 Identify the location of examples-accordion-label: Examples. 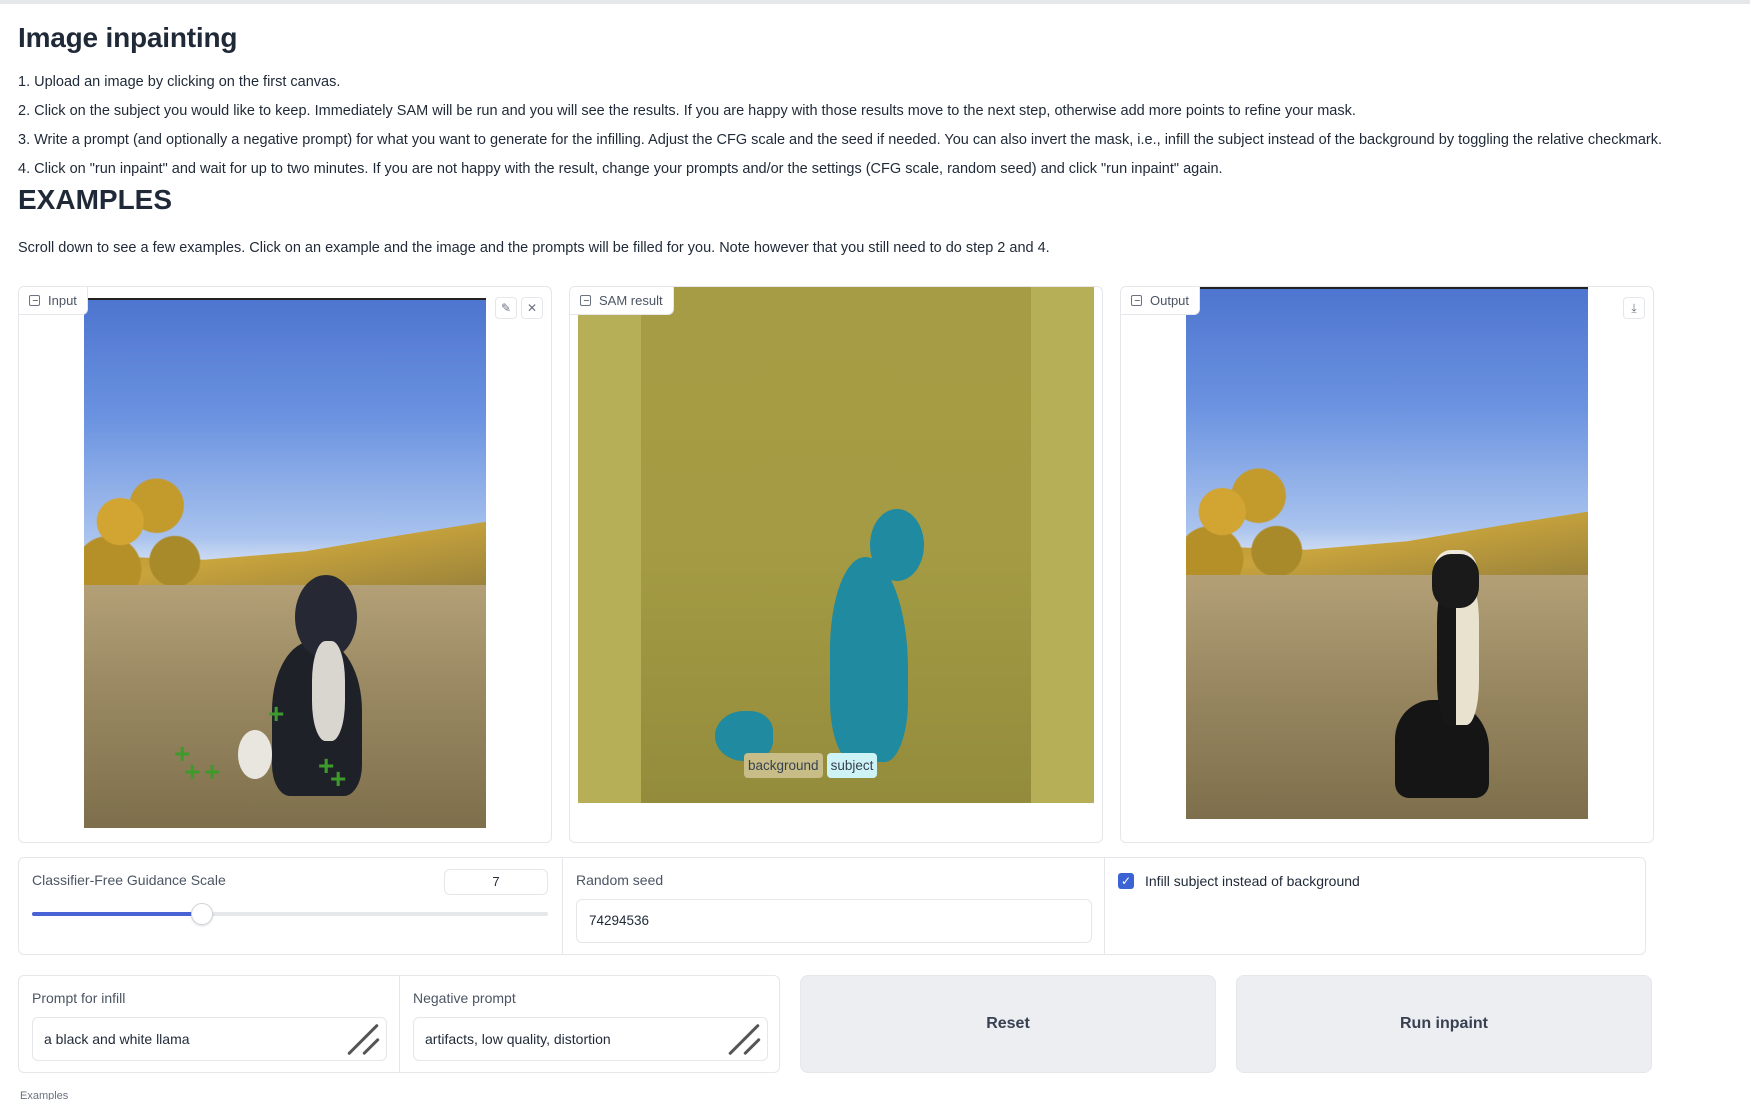
(44, 1095).